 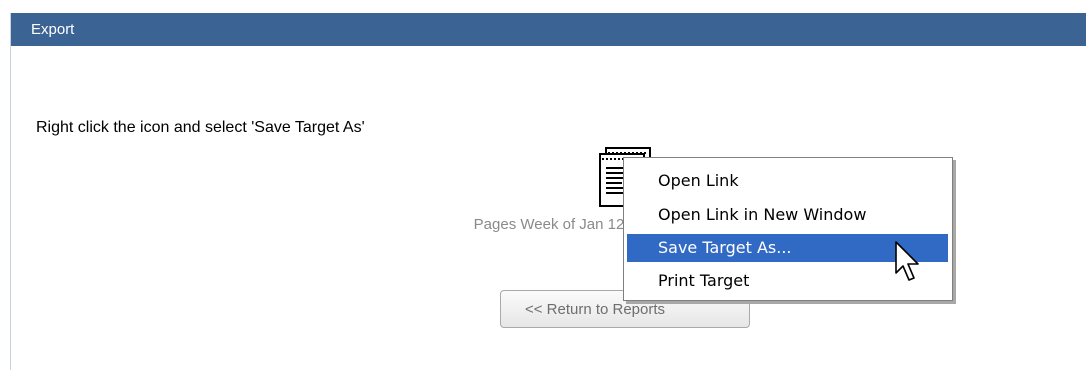 What do you see at coordinates (908, 263) in the screenshot?
I see `mouse-pointer-icon` at bounding box center [908, 263].